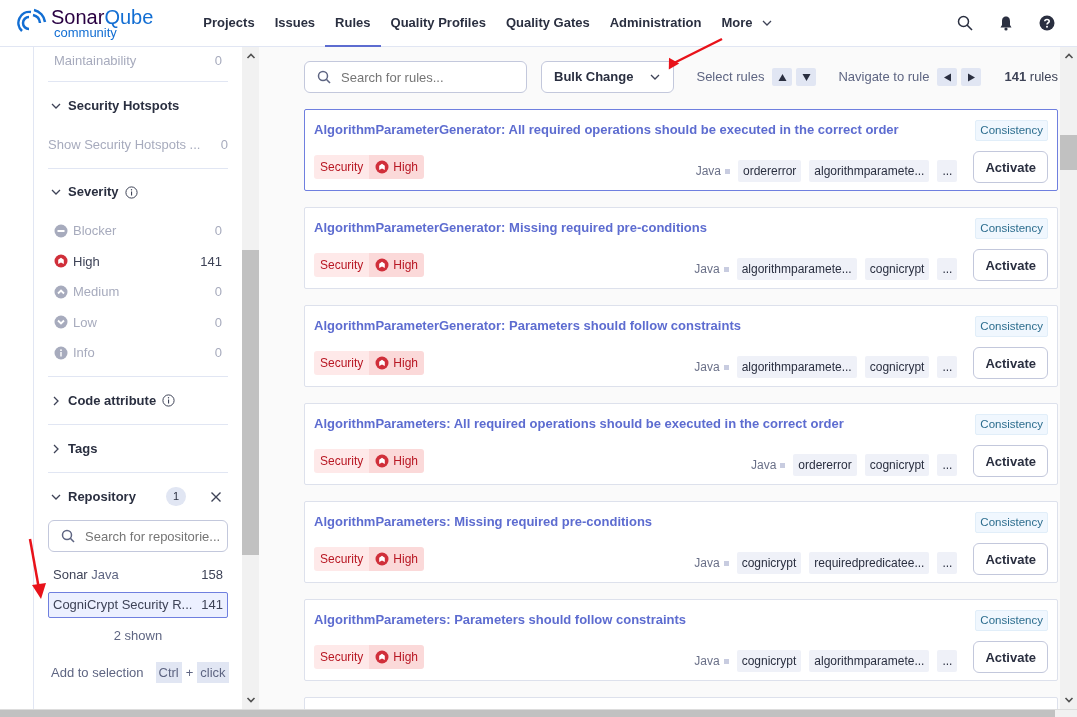 This screenshot has height=717, width=1077. Describe the element at coordinates (730, 77) in the screenshot. I see `hint-text: Select rules` at that location.